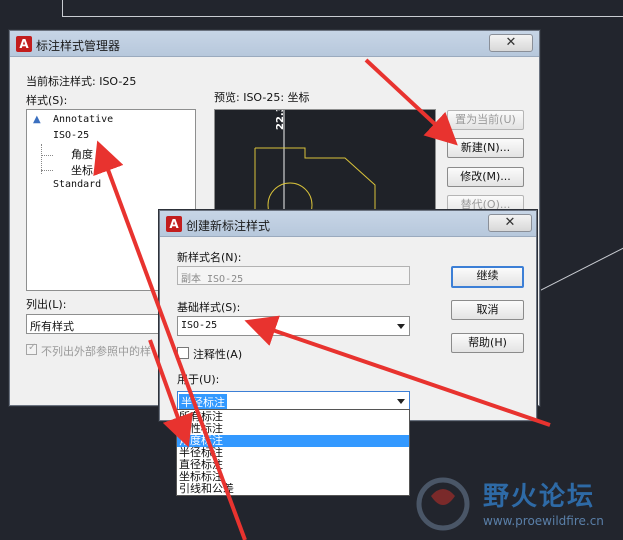 This screenshot has width=623, height=540. Describe the element at coordinates (539, 497) in the screenshot. I see `watermark-brand: 野火论坛` at that location.